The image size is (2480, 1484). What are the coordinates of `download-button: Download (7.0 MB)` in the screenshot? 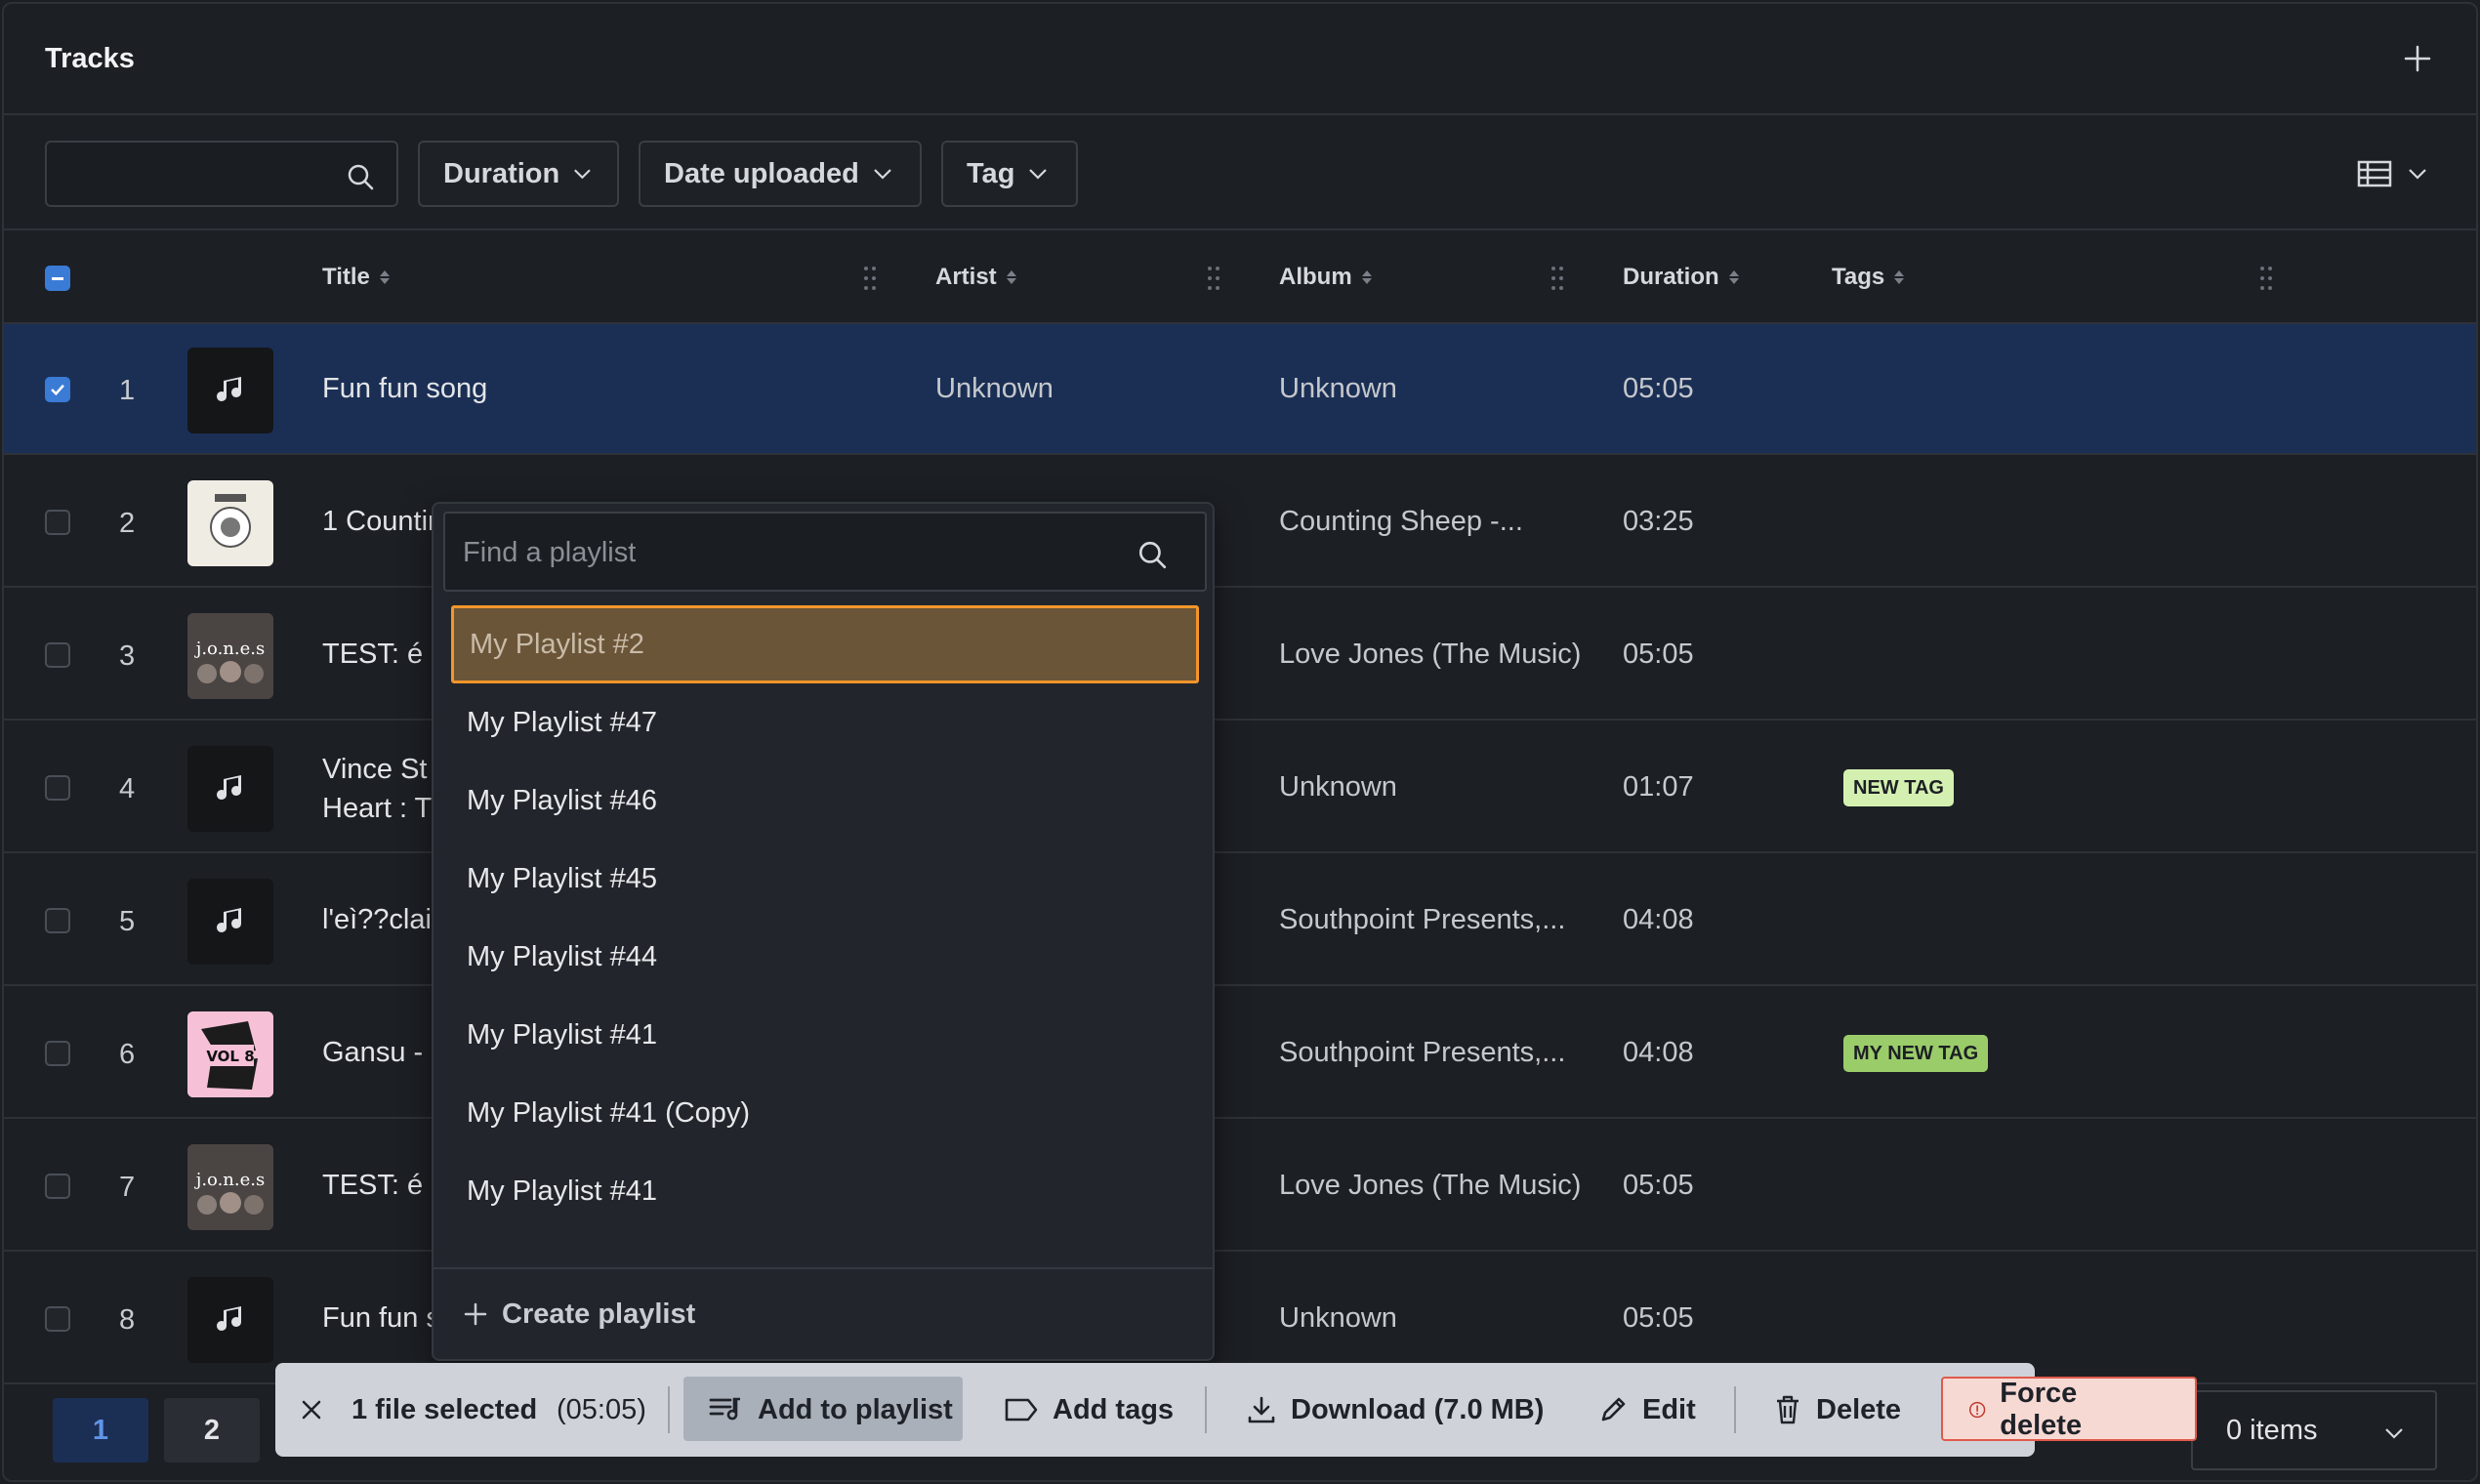 It's located at (1395, 1410).